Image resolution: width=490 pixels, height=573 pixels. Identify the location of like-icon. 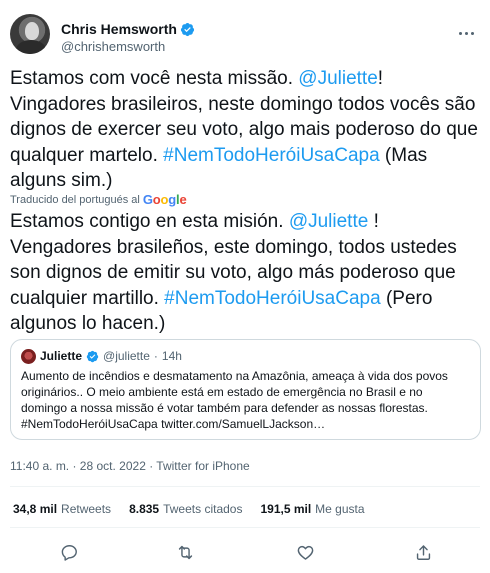
(305, 552).